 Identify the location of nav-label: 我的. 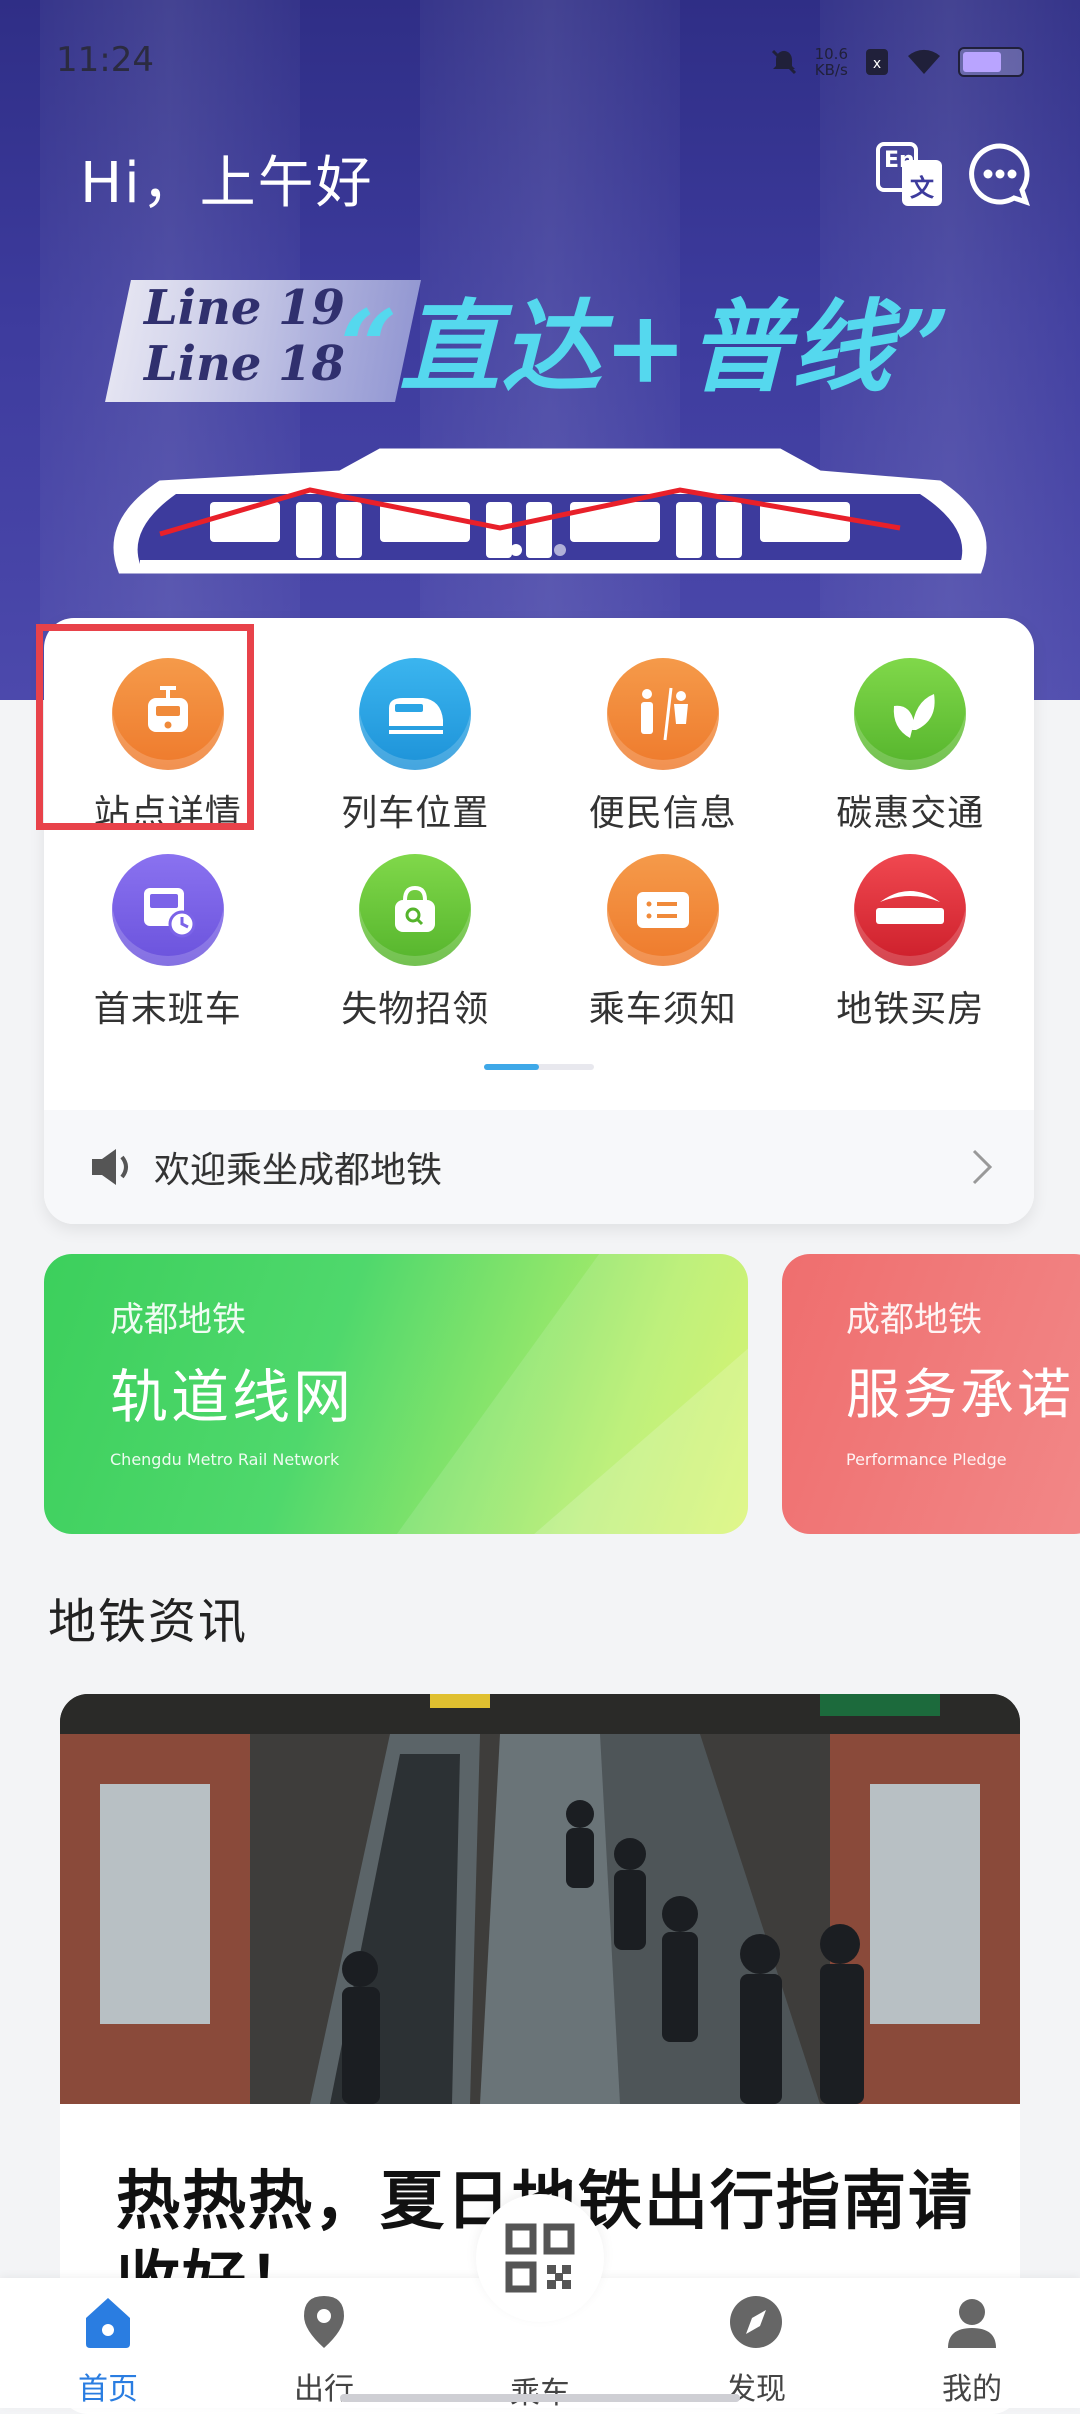
(972, 2389).